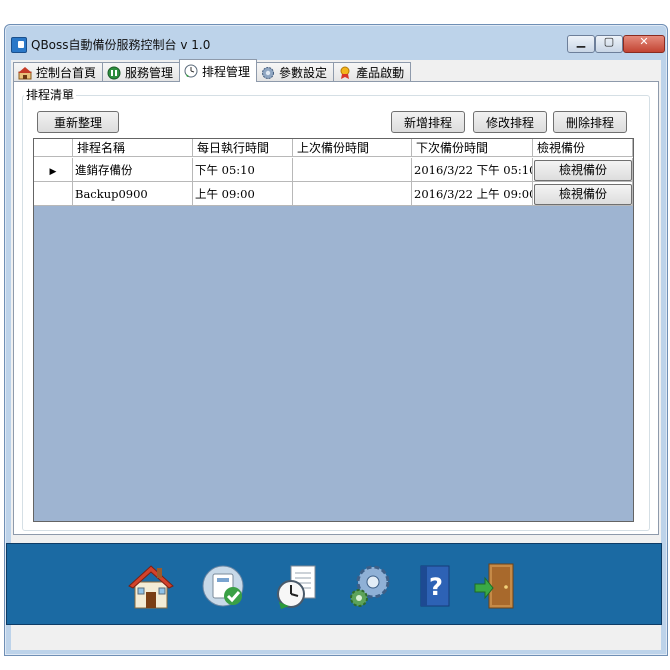 This screenshot has height=670, width=670. I want to click on cell-daily-time: 上午 09:00, so click(243, 194).